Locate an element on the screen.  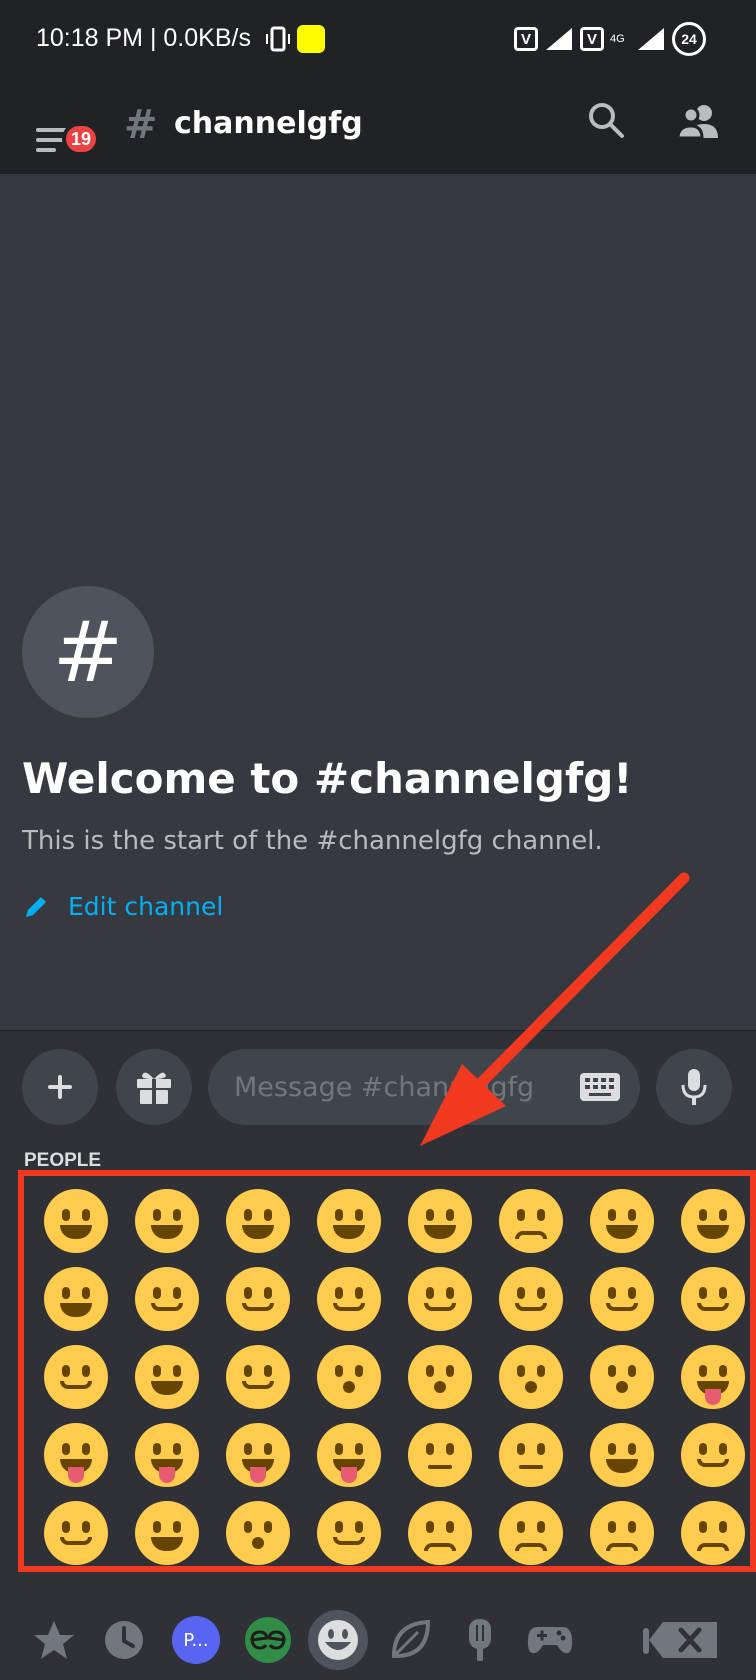
status-icons: V V 4G 24 is located at coordinates (610, 39).